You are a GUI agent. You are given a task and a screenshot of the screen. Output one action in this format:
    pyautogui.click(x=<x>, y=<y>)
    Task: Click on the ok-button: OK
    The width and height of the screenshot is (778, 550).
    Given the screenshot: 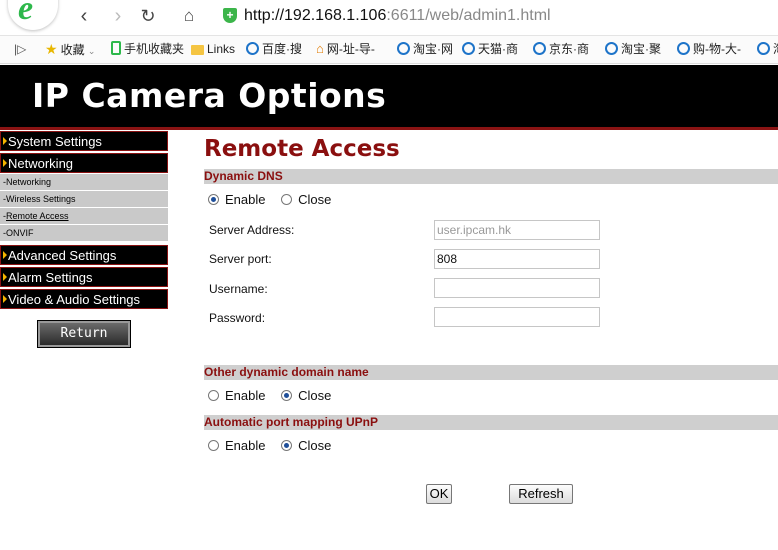 What is the action you would take?
    pyautogui.click(x=439, y=494)
    